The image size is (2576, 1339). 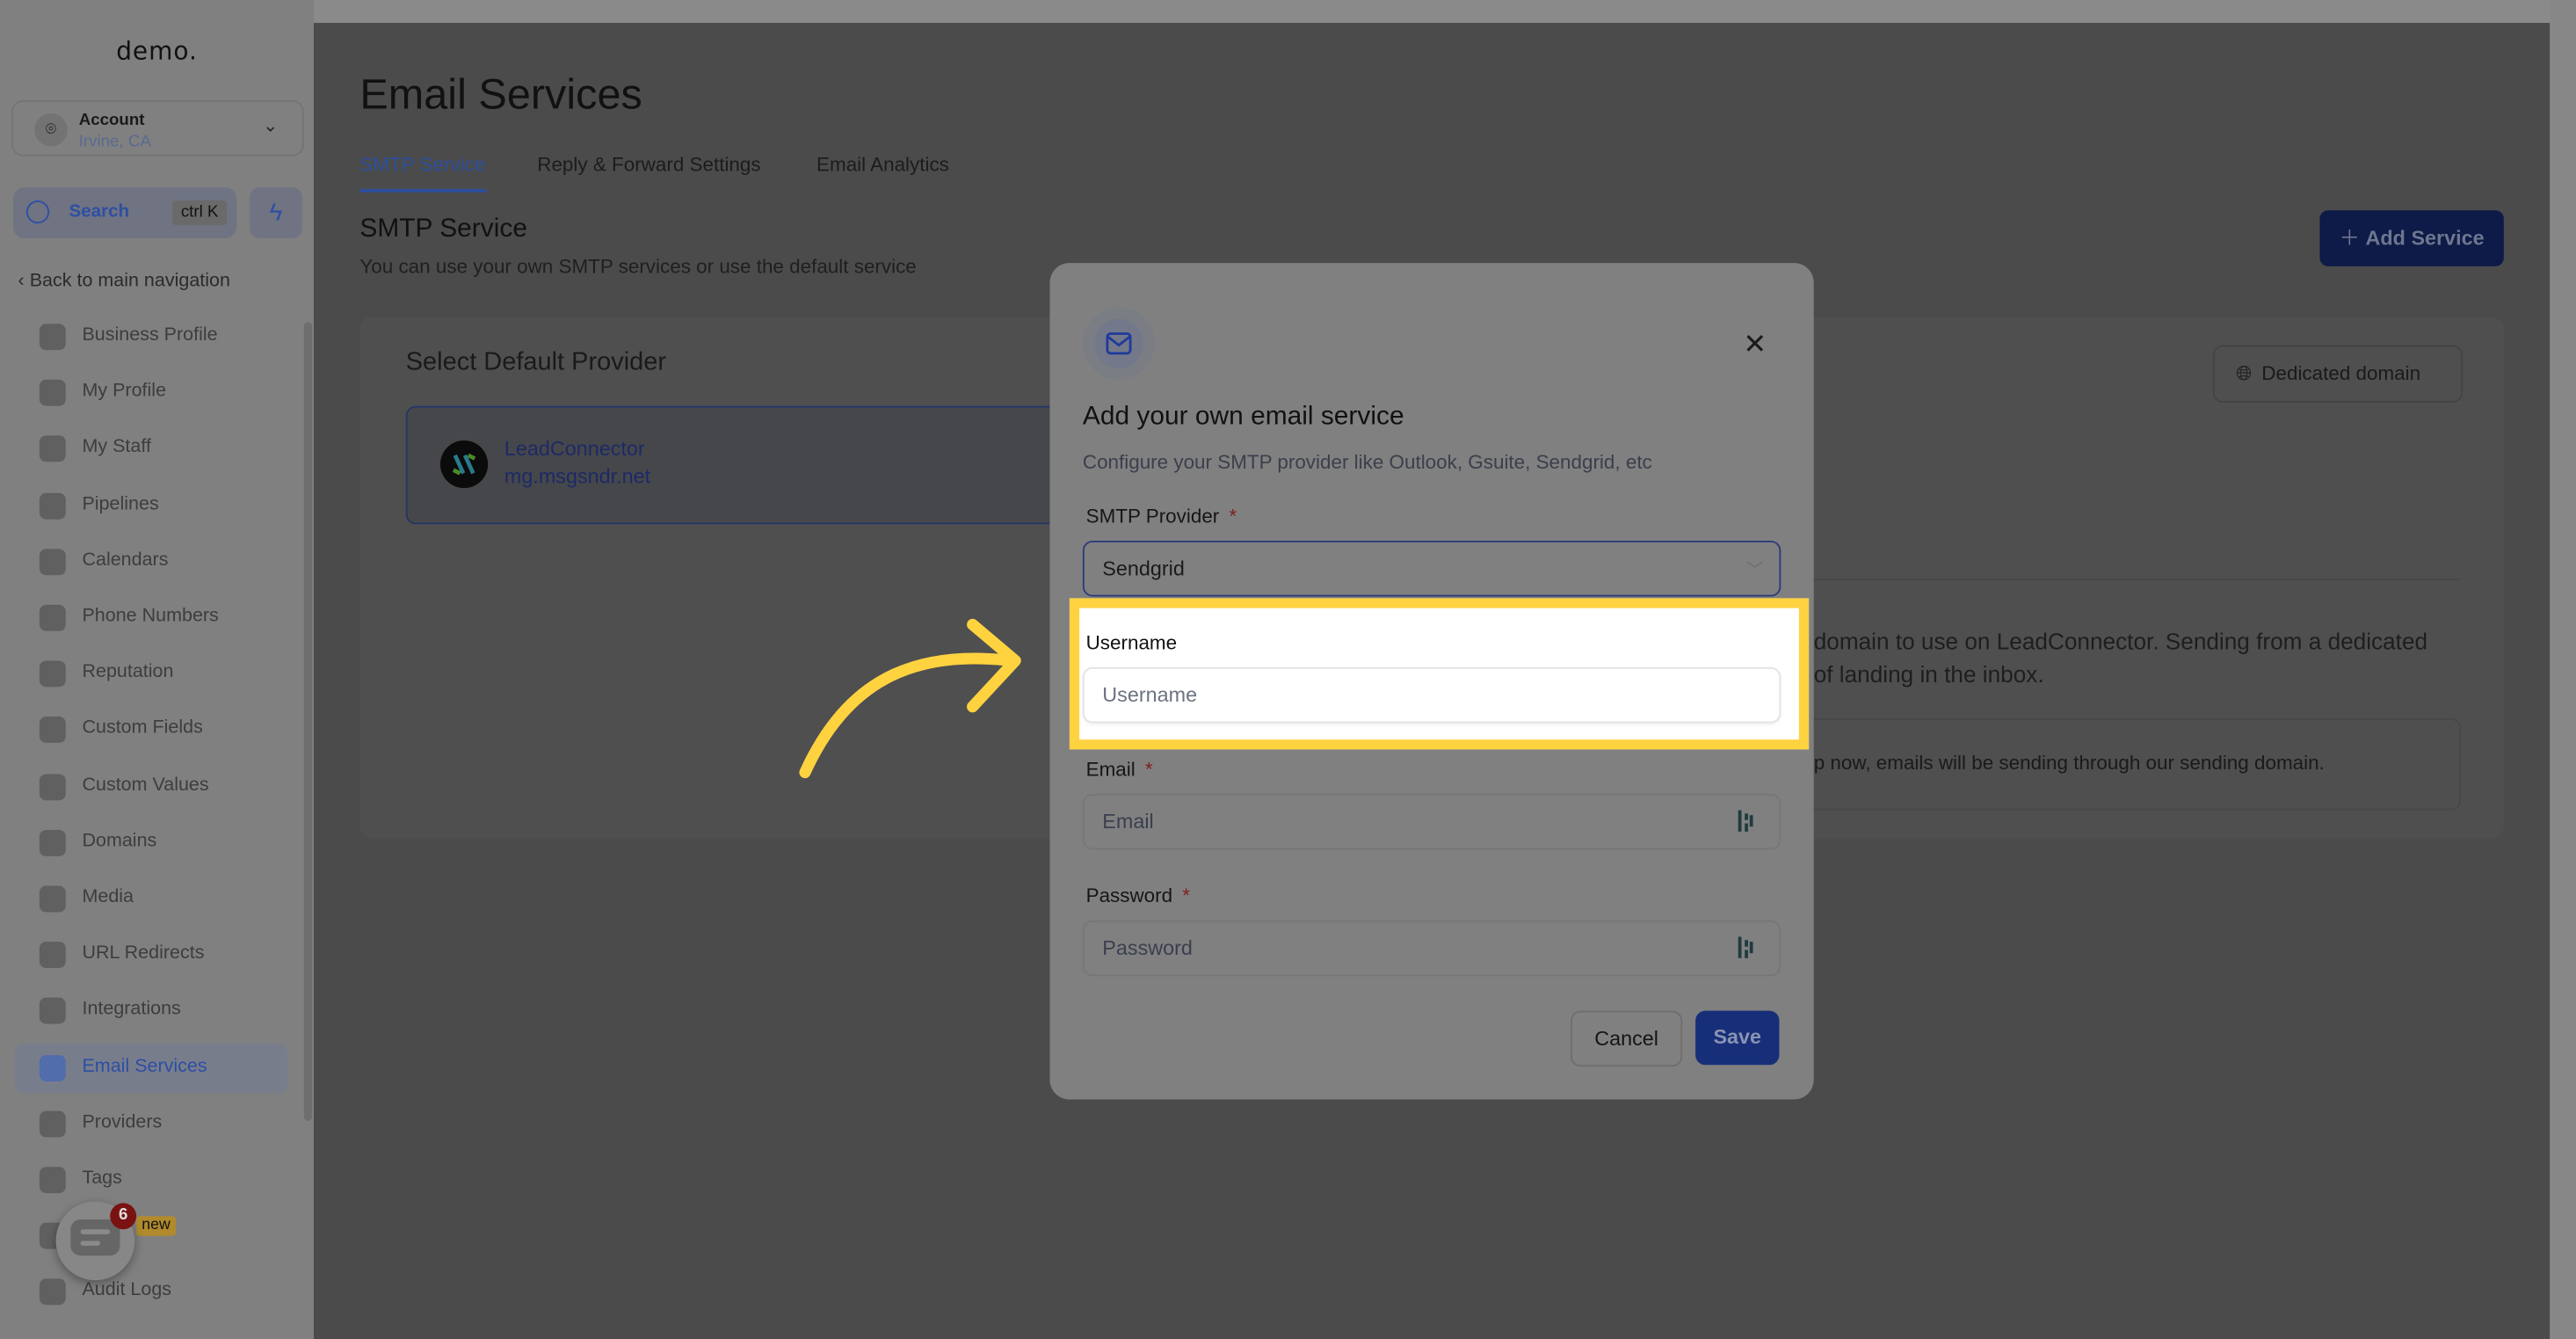 What do you see at coordinates (308, 721) in the screenshot?
I see `sidebar-scrollbar` at bounding box center [308, 721].